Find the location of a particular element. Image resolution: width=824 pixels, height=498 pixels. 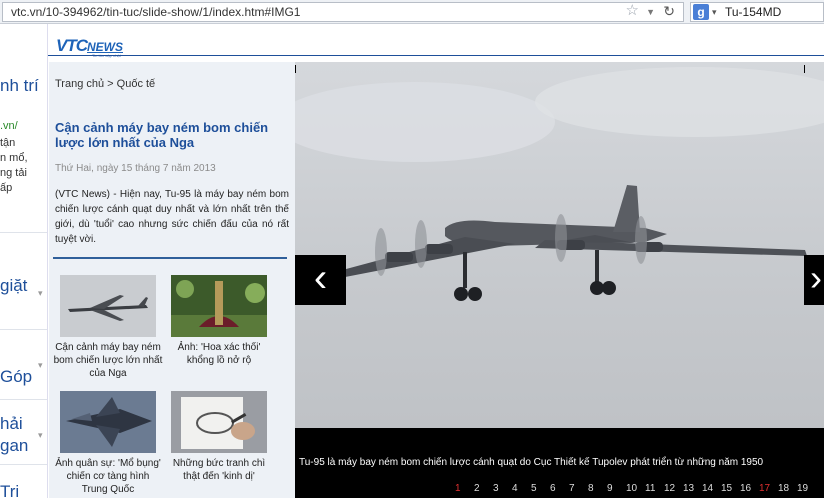

page-link: 18 is located at coordinates (783, 488).